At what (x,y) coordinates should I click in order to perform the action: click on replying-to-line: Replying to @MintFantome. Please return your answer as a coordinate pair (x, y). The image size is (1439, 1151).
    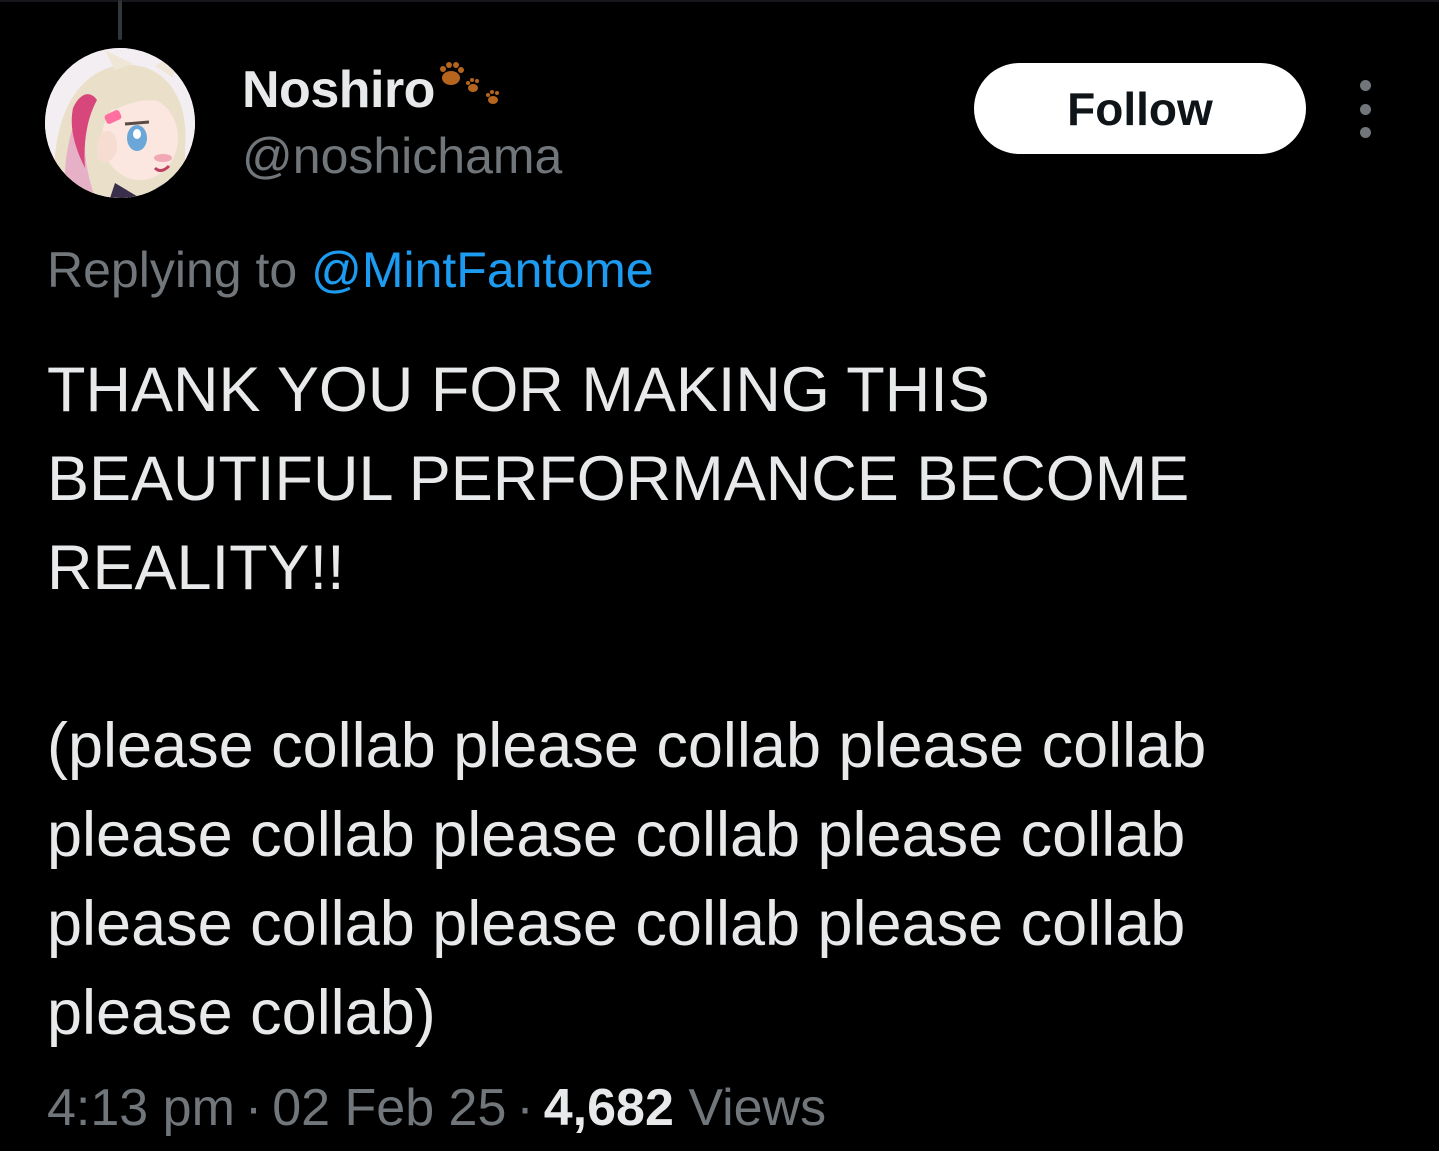
    Looking at the image, I should click on (350, 270).